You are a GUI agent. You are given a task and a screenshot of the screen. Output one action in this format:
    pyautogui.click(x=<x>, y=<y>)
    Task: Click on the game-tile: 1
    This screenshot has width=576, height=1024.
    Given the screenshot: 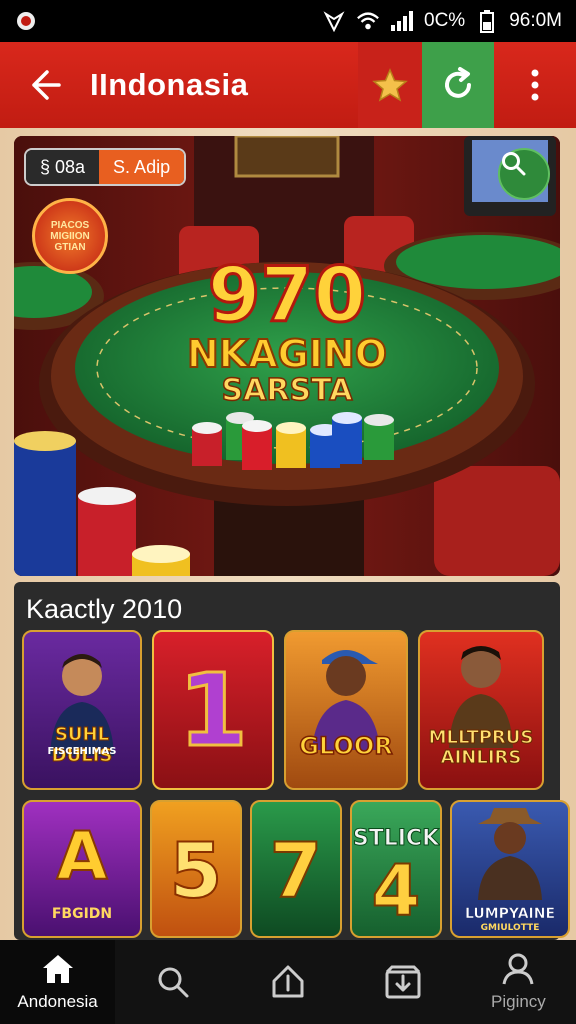 What is the action you would take?
    pyautogui.click(x=213, y=710)
    